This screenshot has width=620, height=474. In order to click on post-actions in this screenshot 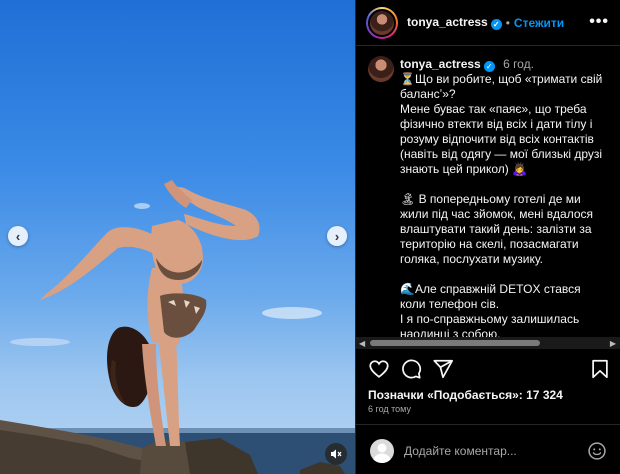, I will do `click(488, 370)`.